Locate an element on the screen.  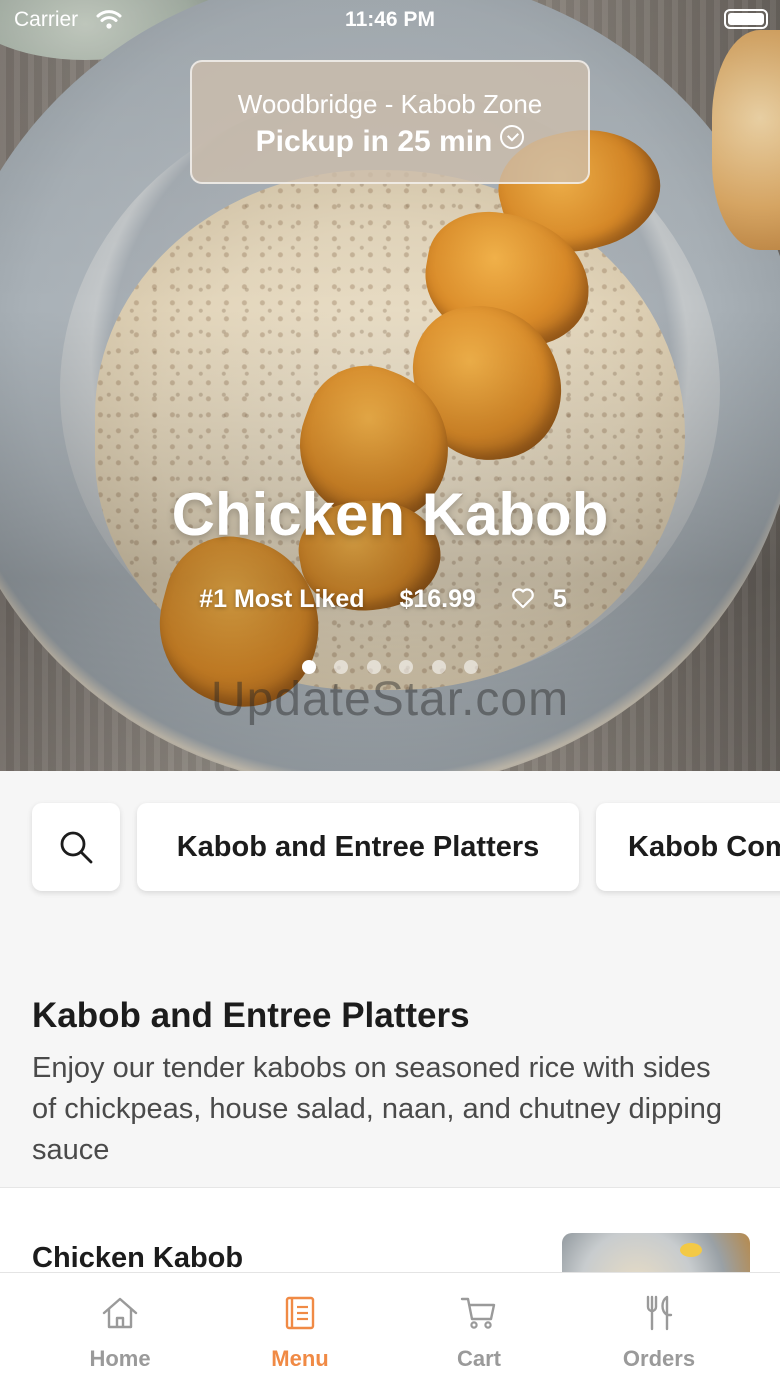
tab-label: Menu is located at coordinates (300, 1358).